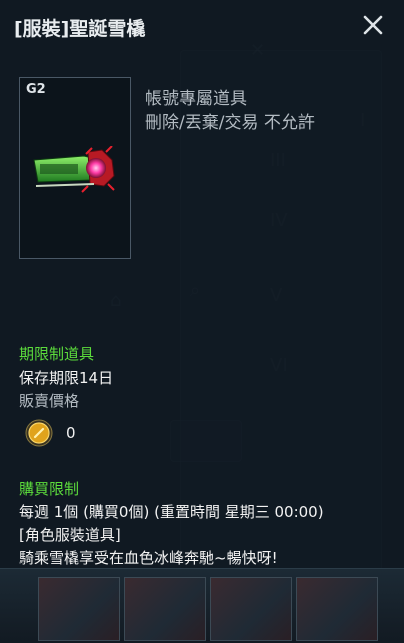 This screenshot has width=404, height=643. What do you see at coordinates (171, 512) in the screenshot?
I see `purchase-limit-weekly: 每週 1個 (購買0個) (重置時間 星期三 00:00)` at bounding box center [171, 512].